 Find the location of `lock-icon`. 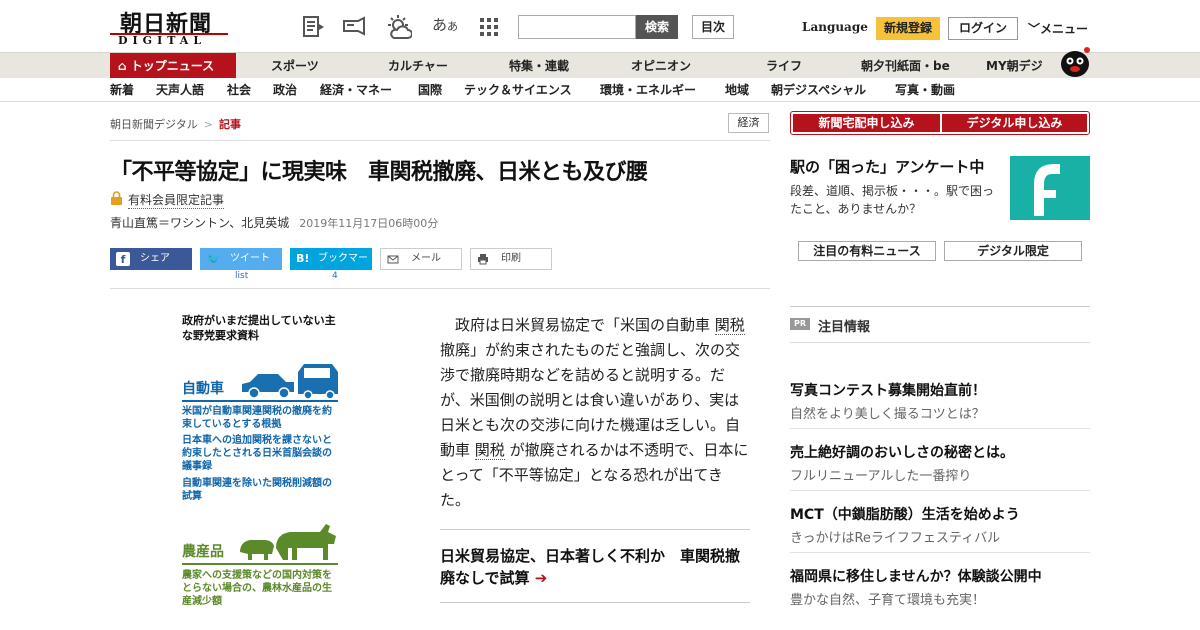

lock-icon is located at coordinates (116, 198).